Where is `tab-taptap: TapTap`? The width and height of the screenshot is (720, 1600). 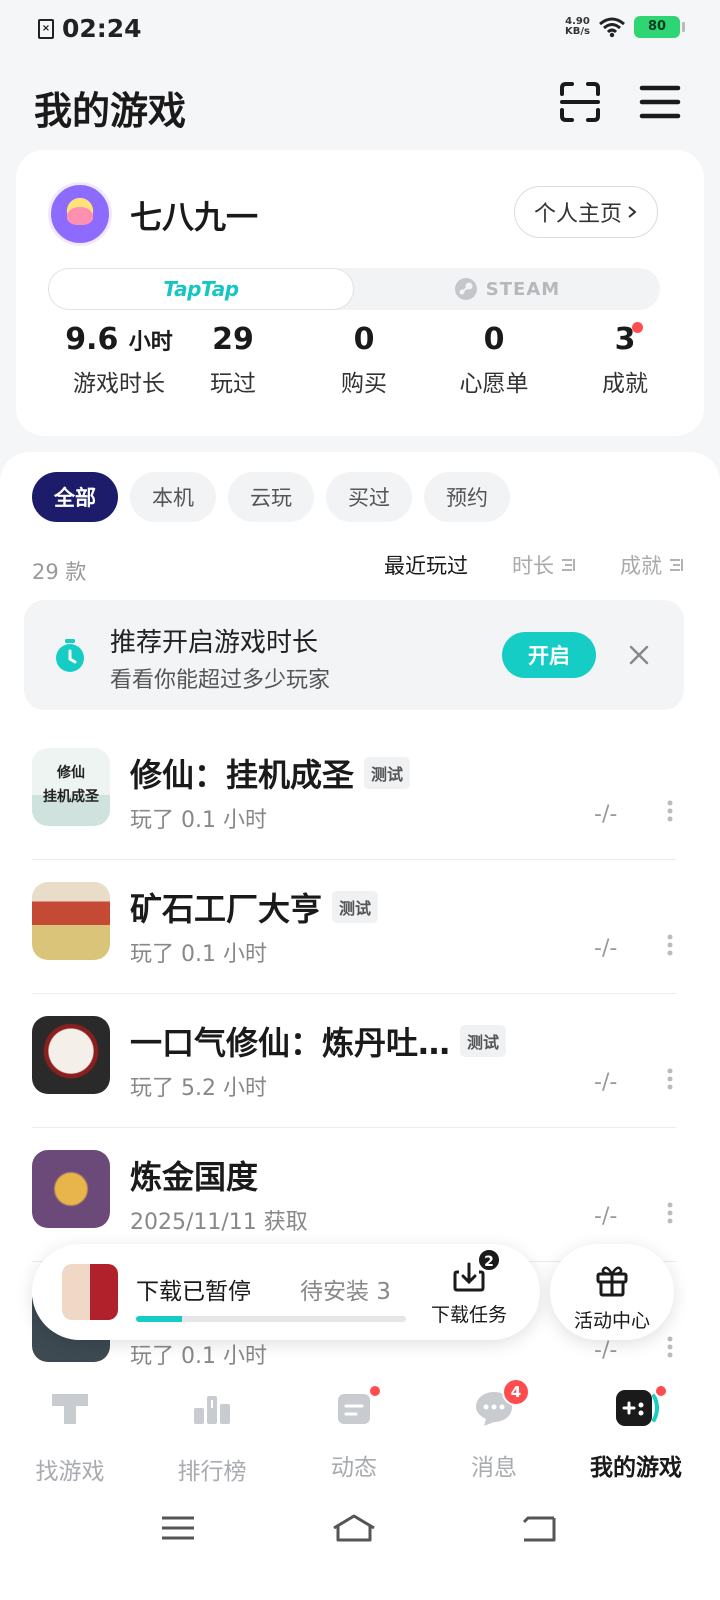
tab-taptap: TapTap is located at coordinates (201, 289).